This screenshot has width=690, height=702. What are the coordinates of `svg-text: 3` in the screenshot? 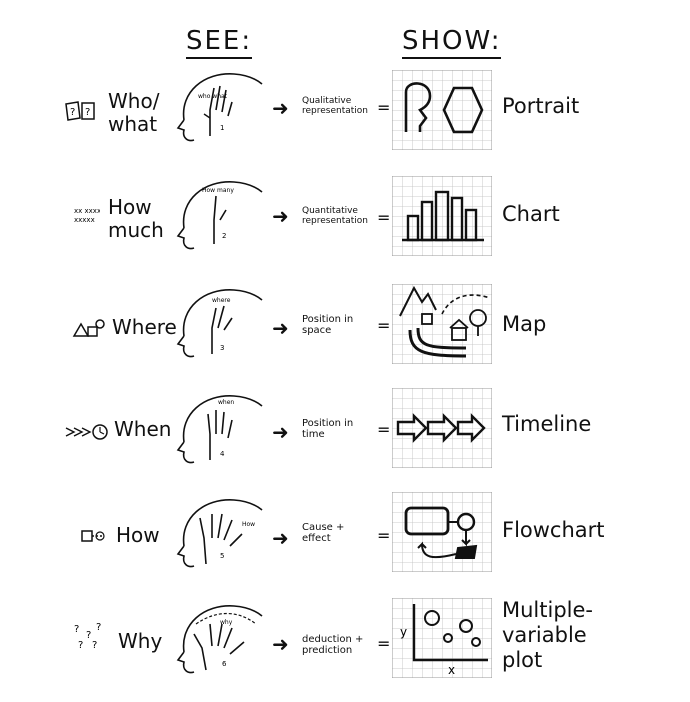 It's located at (222, 348).